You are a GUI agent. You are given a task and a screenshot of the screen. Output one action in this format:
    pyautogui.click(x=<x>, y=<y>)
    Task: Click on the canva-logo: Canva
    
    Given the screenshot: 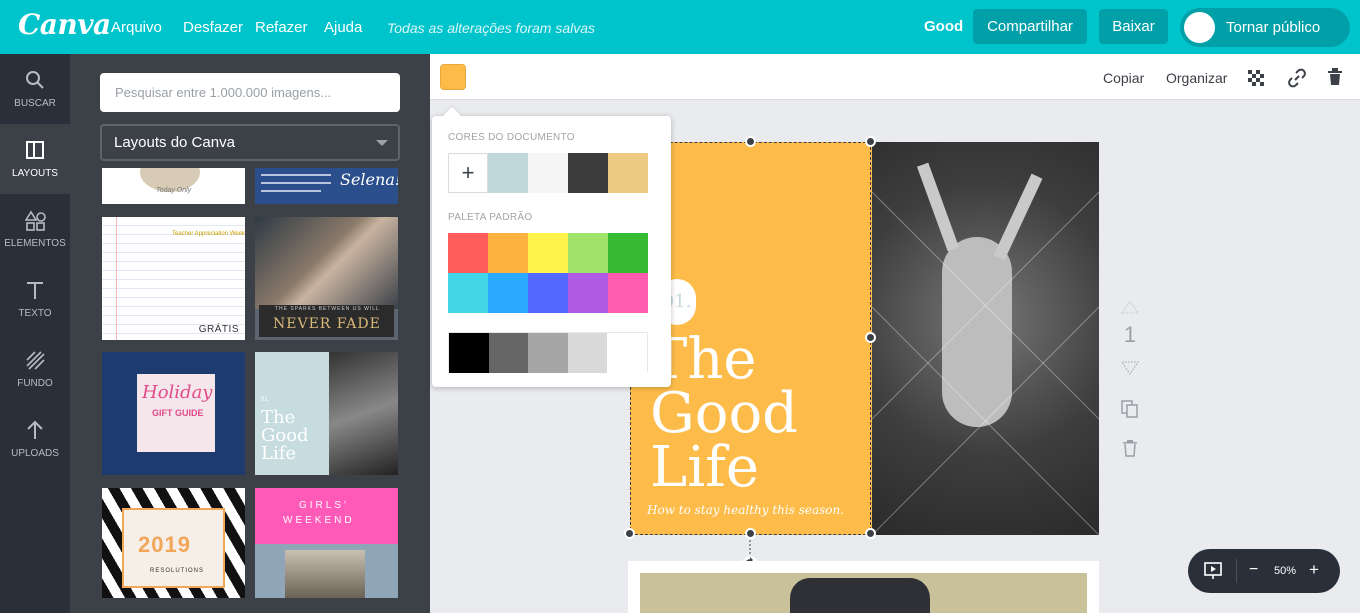 What is the action you would take?
    pyautogui.click(x=64, y=24)
    